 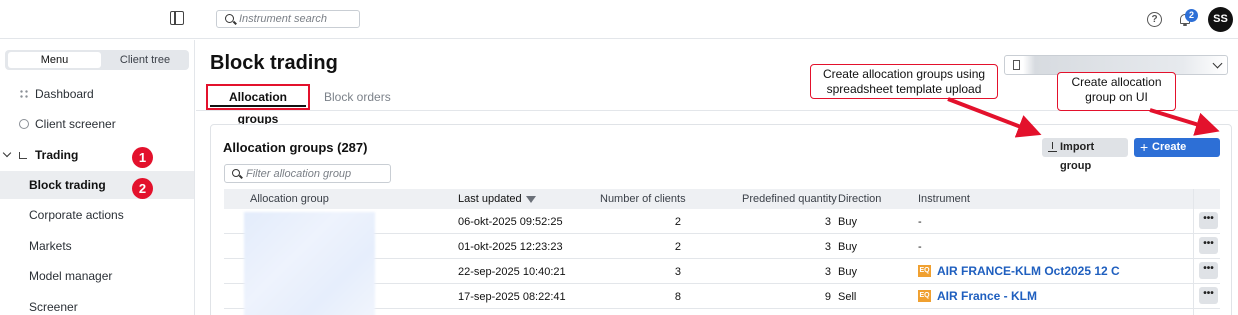 What do you see at coordinates (64, 94) in the screenshot?
I see `sidebar-item-label: Dashboard` at bounding box center [64, 94].